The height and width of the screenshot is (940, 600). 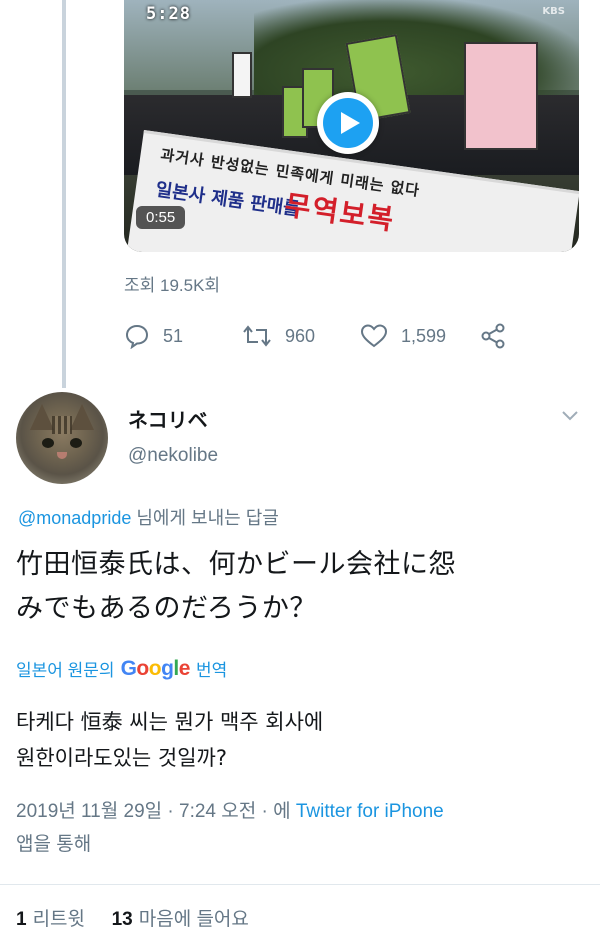 I want to click on retweet-icon, so click(x=257, y=336).